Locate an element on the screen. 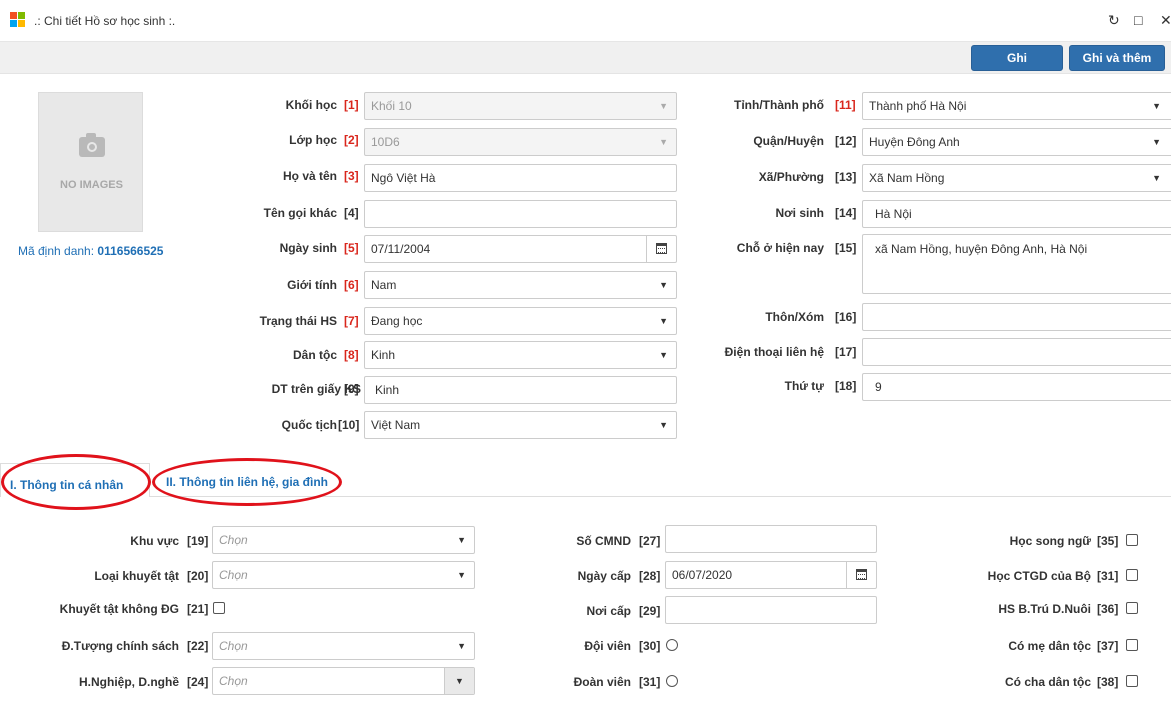 The height and width of the screenshot is (707, 1171). other-name-input is located at coordinates (520, 214).